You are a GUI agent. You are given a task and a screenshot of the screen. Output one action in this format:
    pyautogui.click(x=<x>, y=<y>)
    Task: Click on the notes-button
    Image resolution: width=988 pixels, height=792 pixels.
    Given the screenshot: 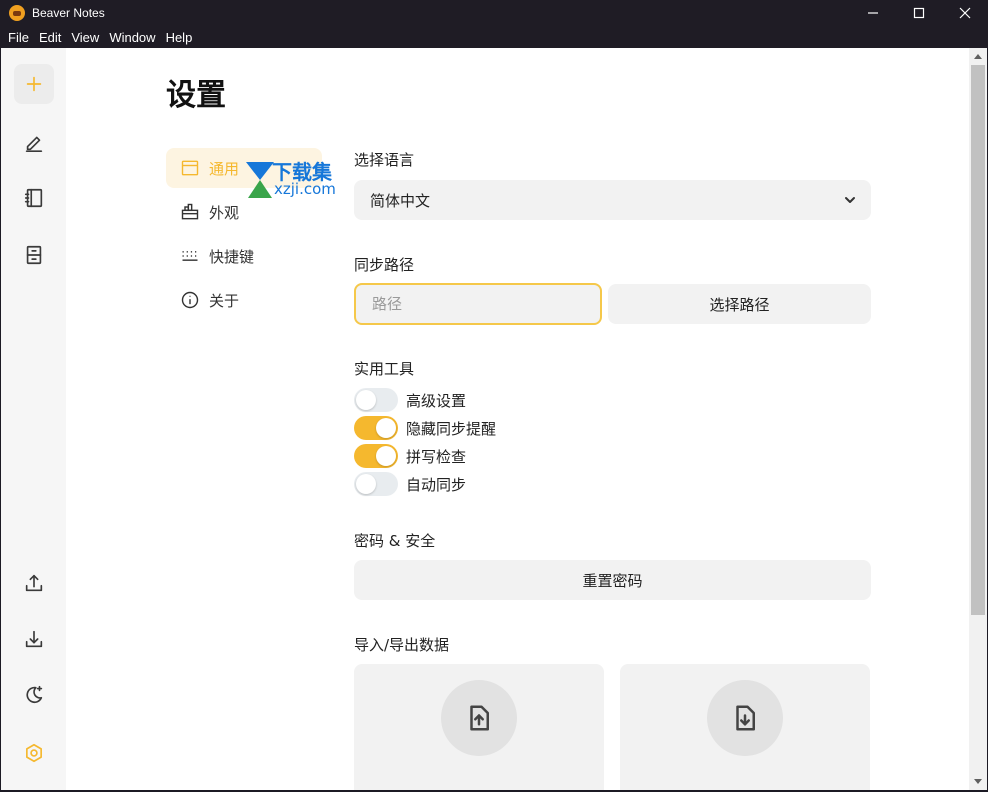 What is the action you would take?
    pyautogui.click(x=34, y=142)
    